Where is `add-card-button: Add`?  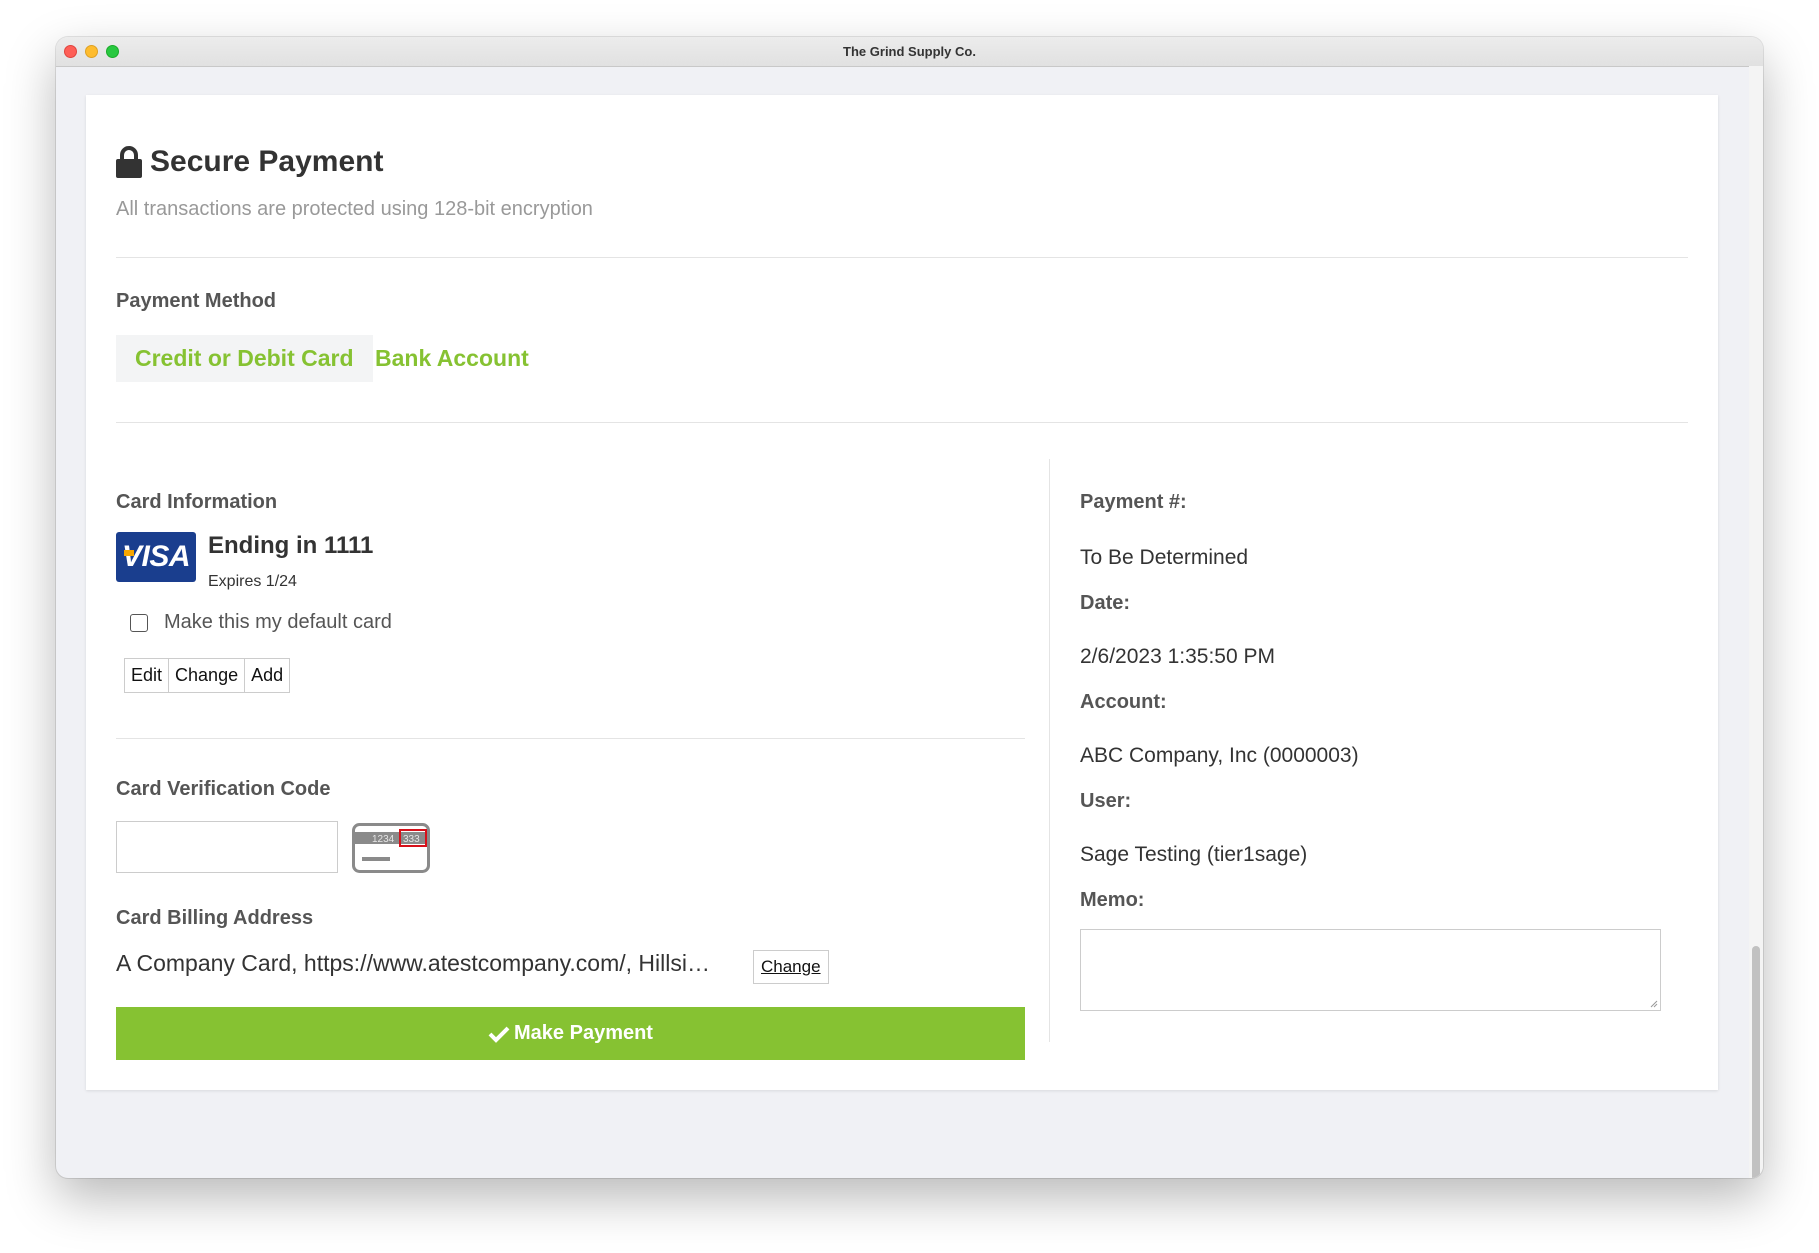
add-card-button: Add is located at coordinates (267, 675).